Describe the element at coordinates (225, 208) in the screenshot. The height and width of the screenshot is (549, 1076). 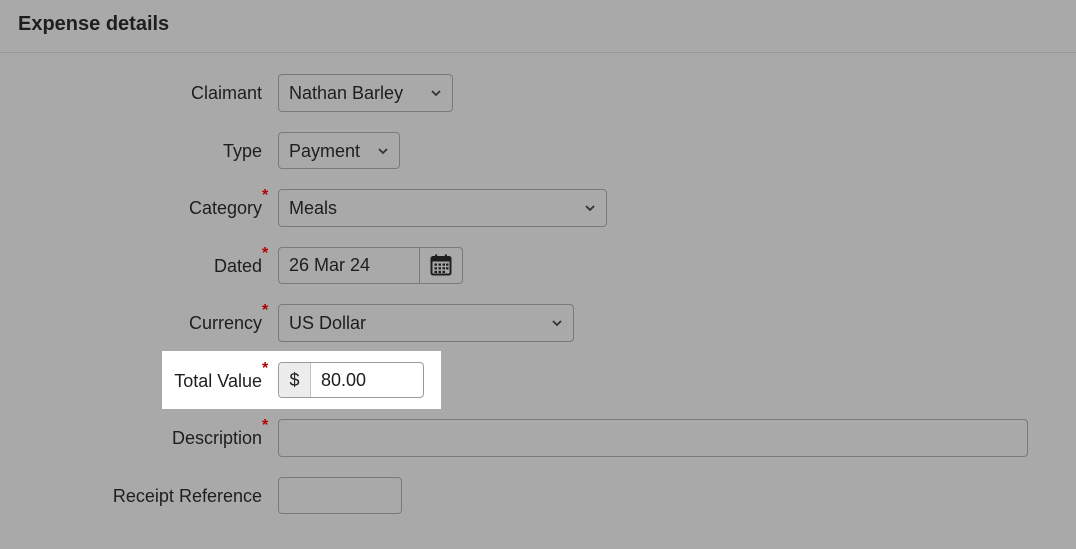
I see `category-label: Category` at that location.